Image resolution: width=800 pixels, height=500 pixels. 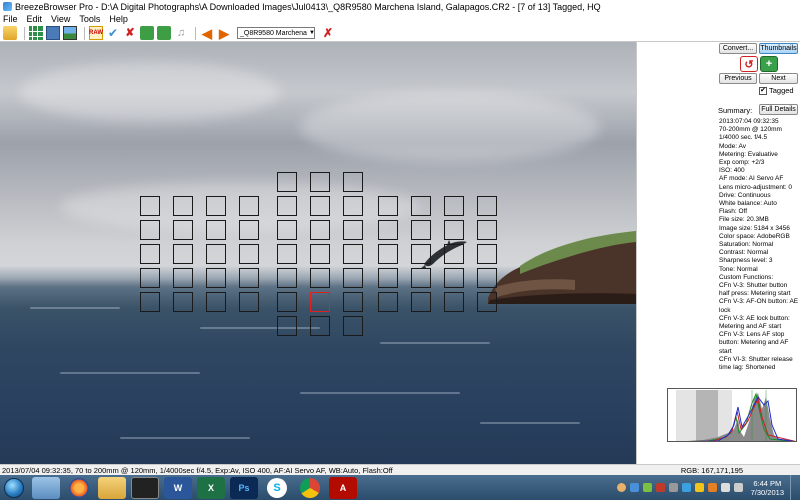 I want to click on exif-info-line: Custom Functions:, so click(x=746, y=277).